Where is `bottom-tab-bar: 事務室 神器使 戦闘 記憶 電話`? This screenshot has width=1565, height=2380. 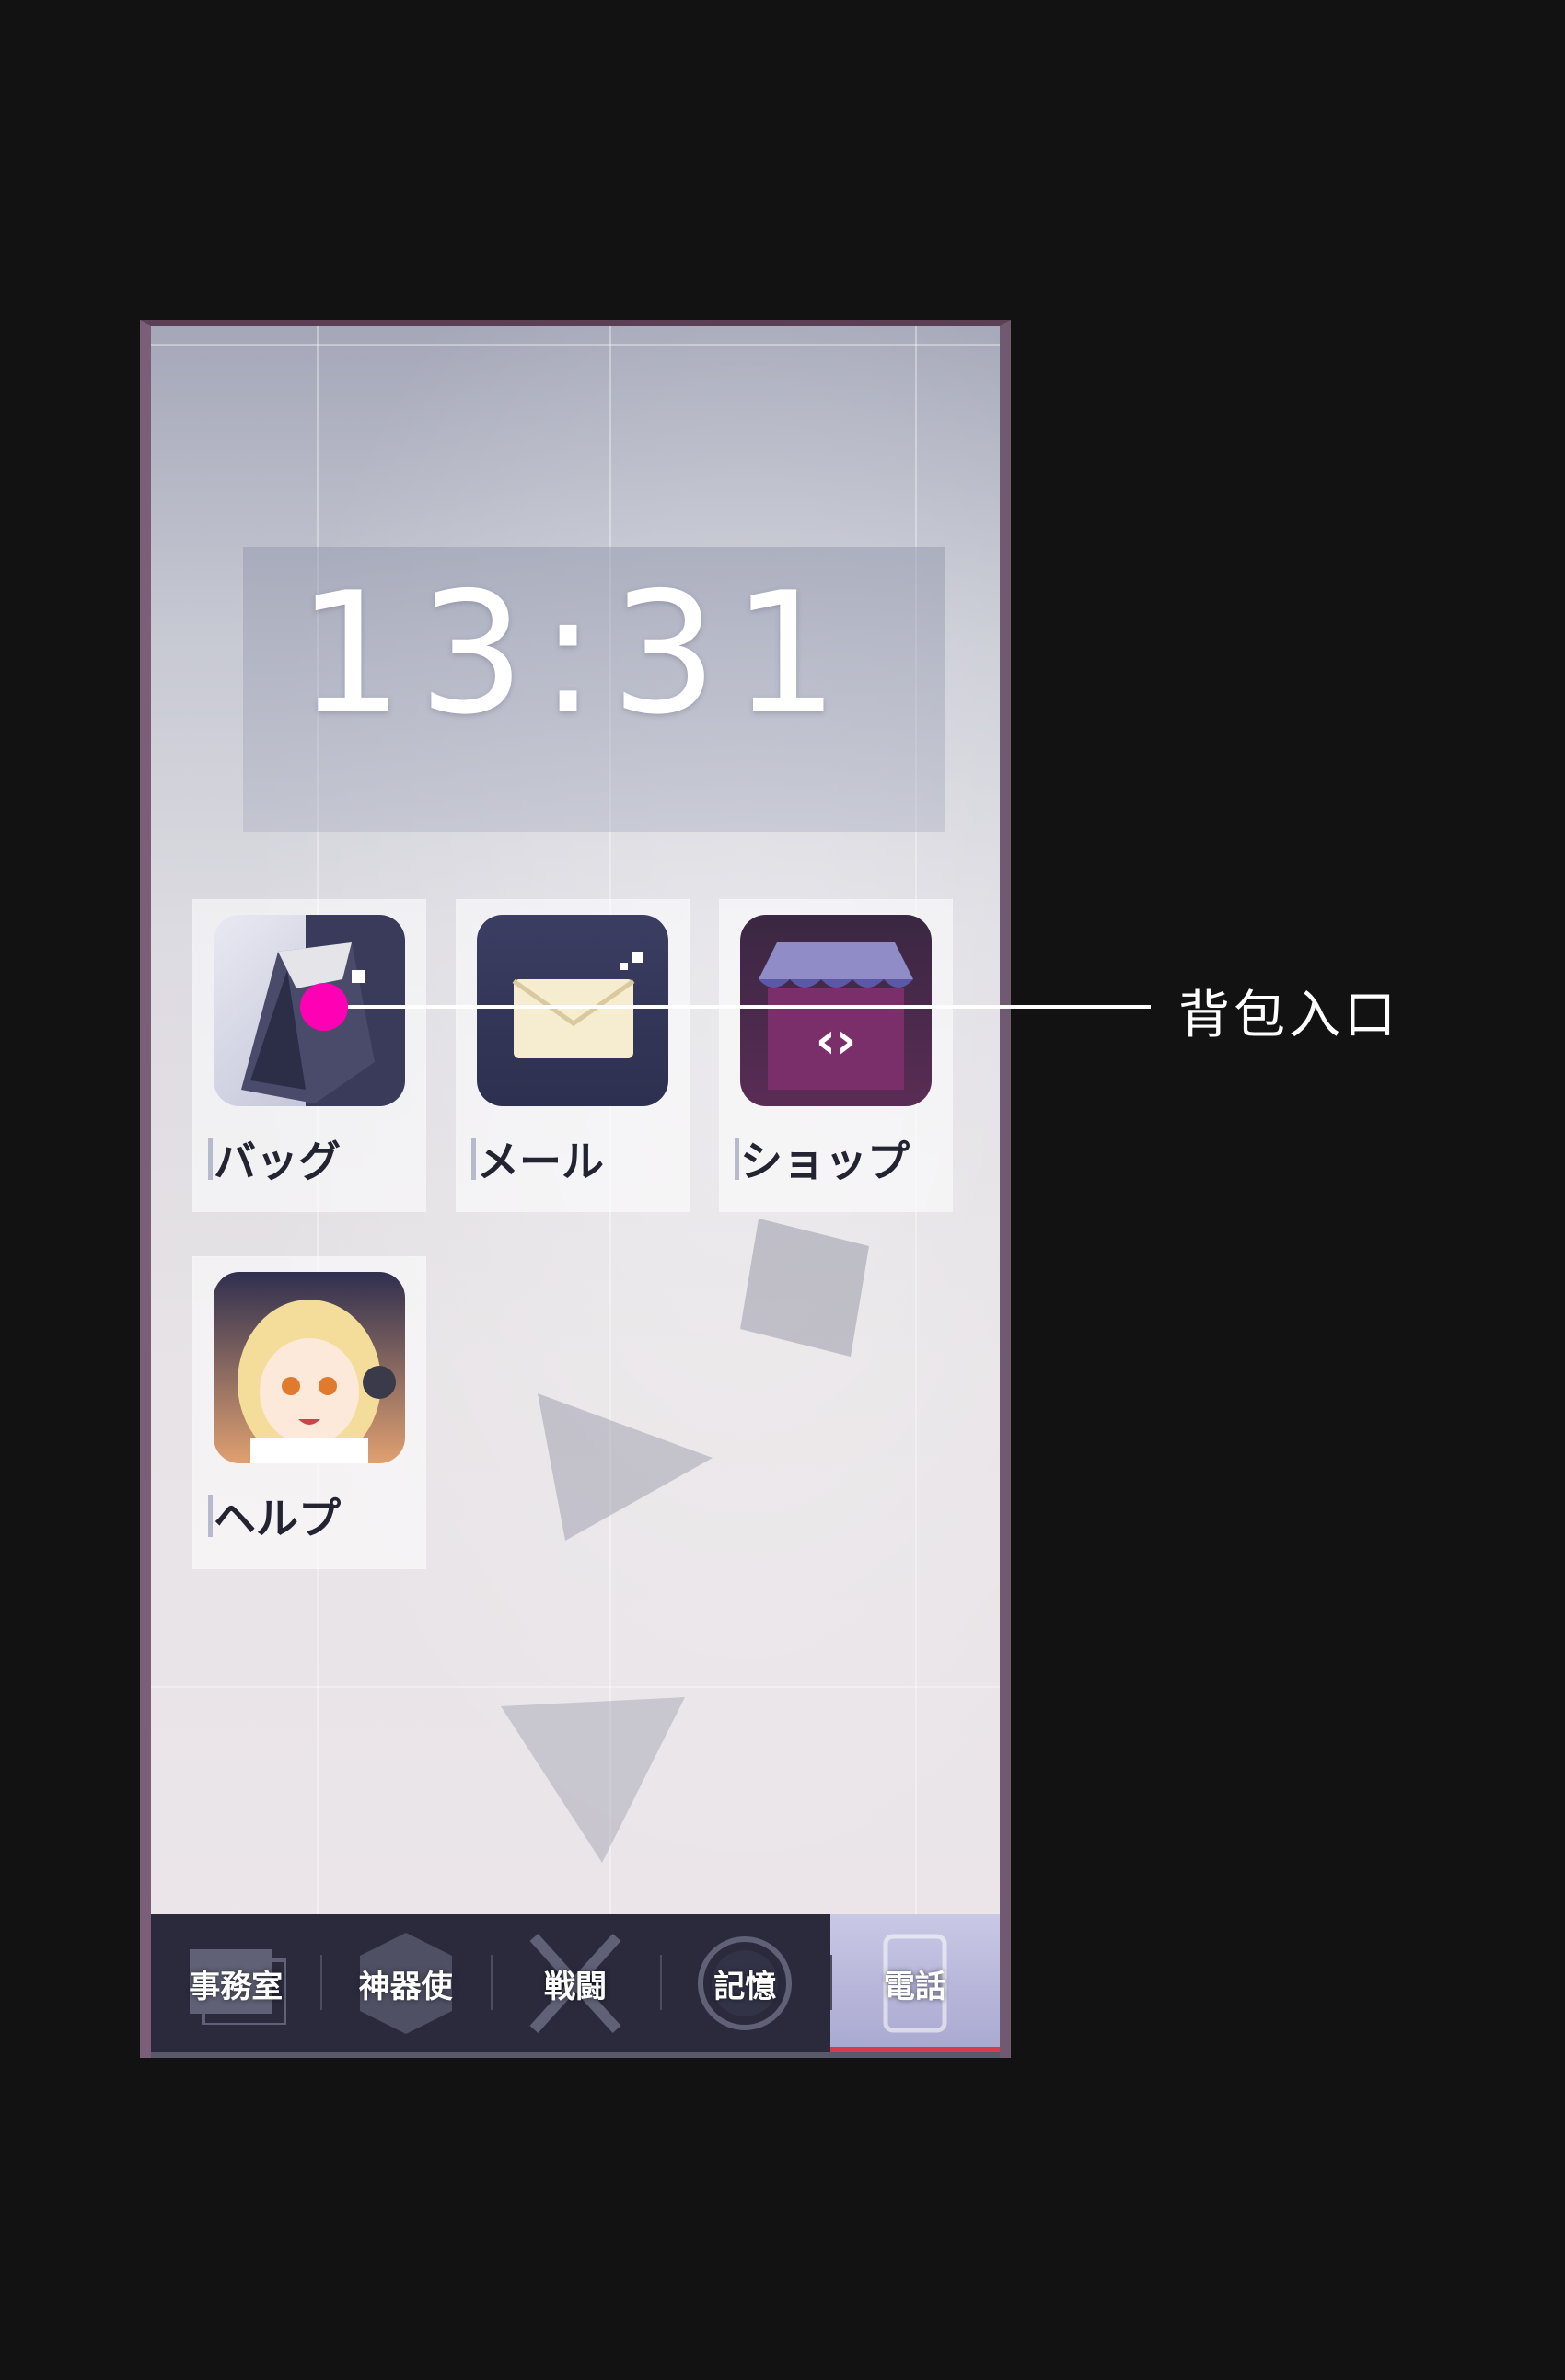 bottom-tab-bar: 事務室 神器使 戦闘 記憶 電話 is located at coordinates (575, 1986).